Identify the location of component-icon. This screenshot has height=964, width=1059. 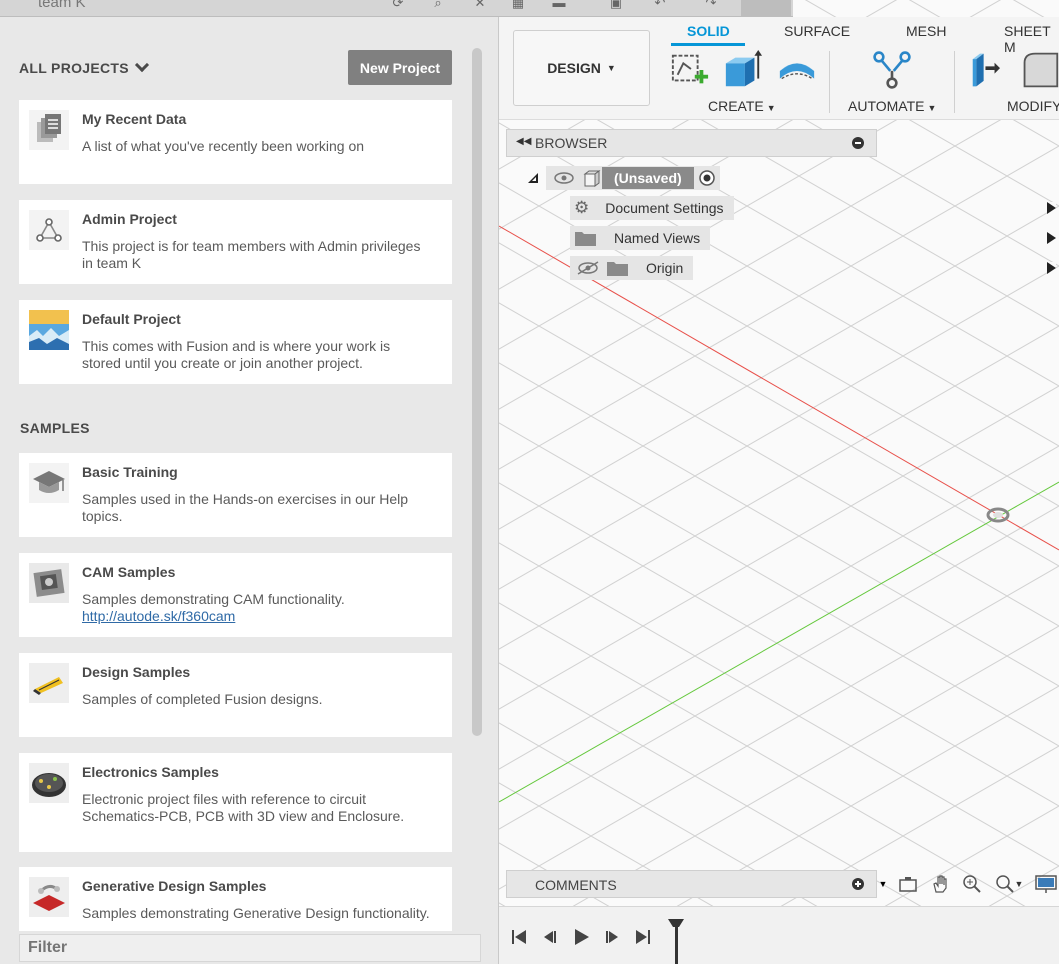
(592, 178).